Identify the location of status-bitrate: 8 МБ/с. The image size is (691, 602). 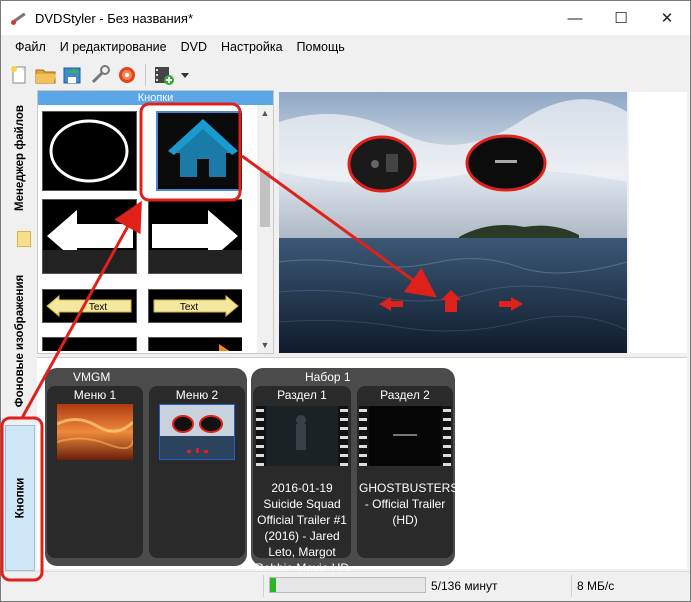
(596, 586).